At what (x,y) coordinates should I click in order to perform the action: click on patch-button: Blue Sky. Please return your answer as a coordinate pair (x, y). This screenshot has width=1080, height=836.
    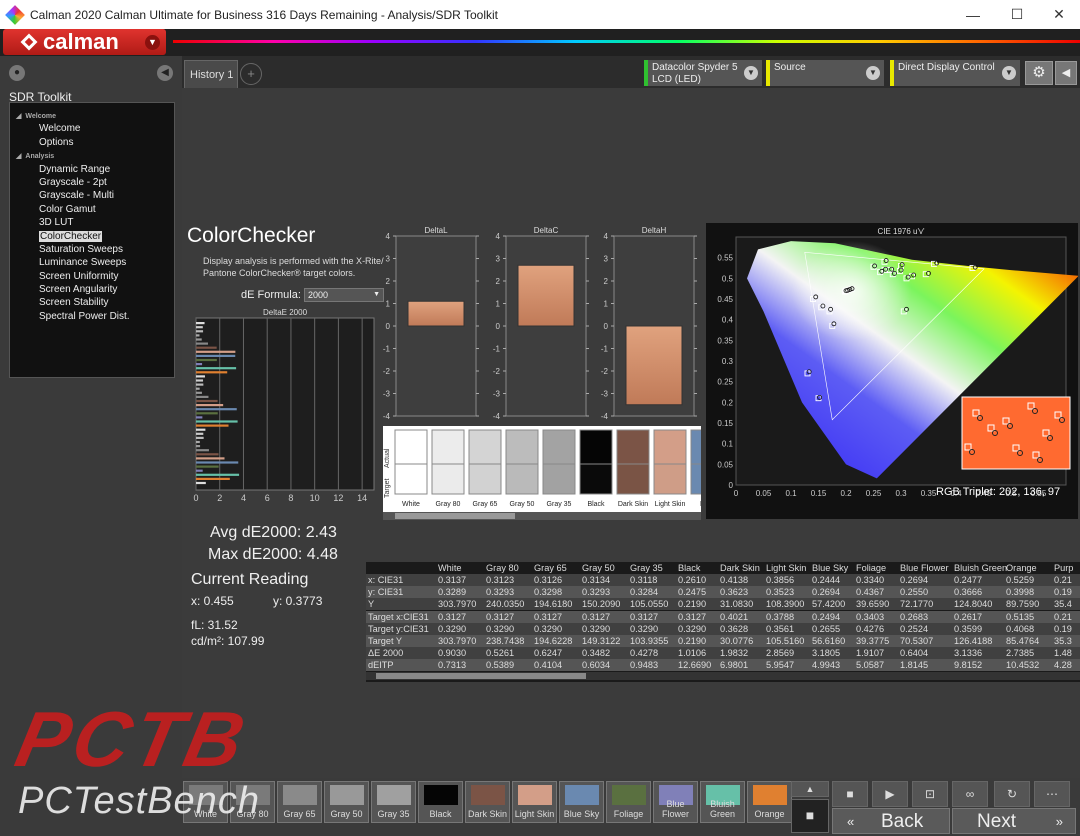
    Looking at the image, I should click on (581, 802).